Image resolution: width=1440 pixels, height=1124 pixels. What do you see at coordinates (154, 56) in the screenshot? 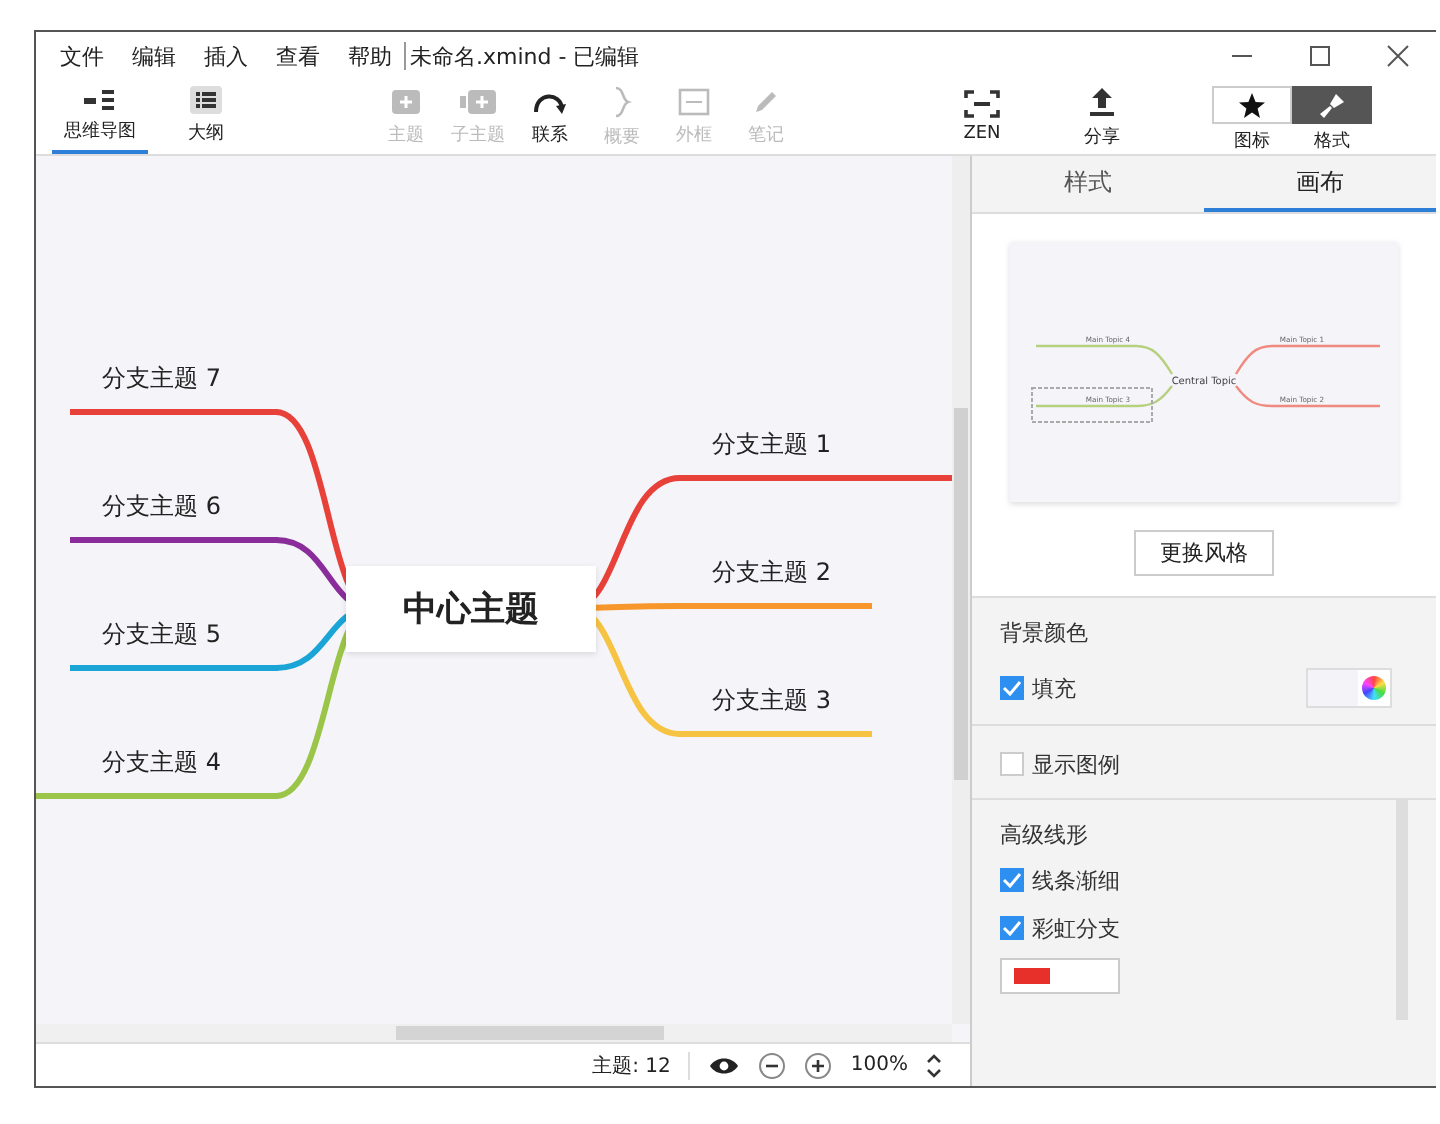
I see `menu-item: 编辑` at bounding box center [154, 56].